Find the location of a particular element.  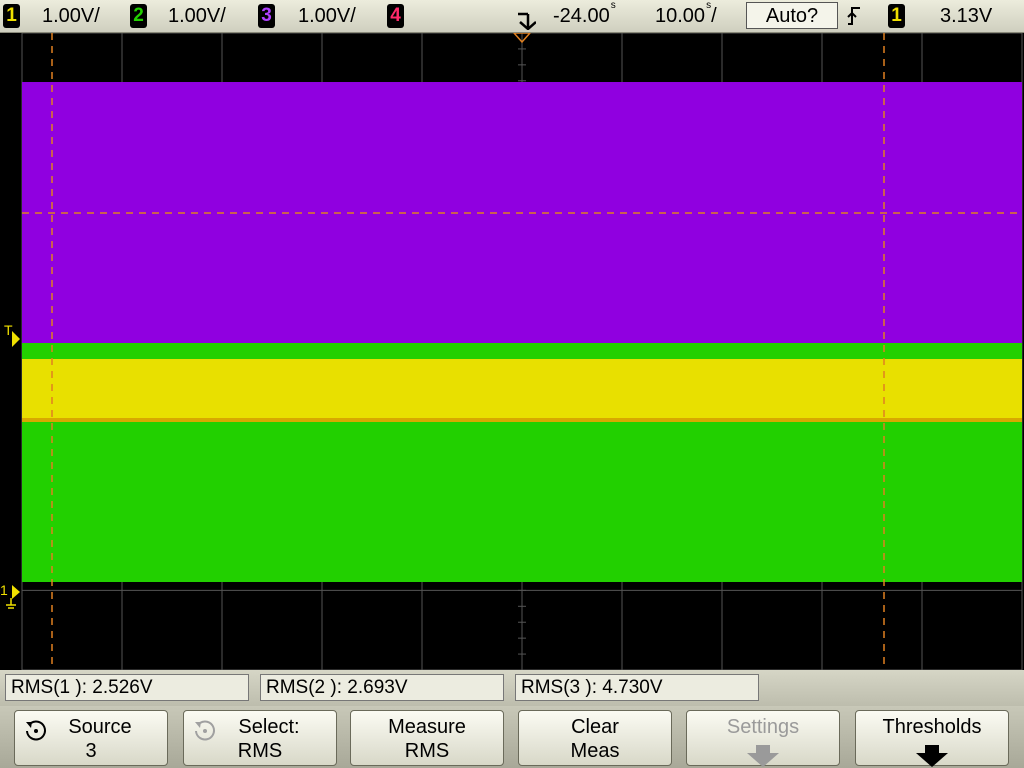

channel-2-waveform-upper is located at coordinates (522, 352).